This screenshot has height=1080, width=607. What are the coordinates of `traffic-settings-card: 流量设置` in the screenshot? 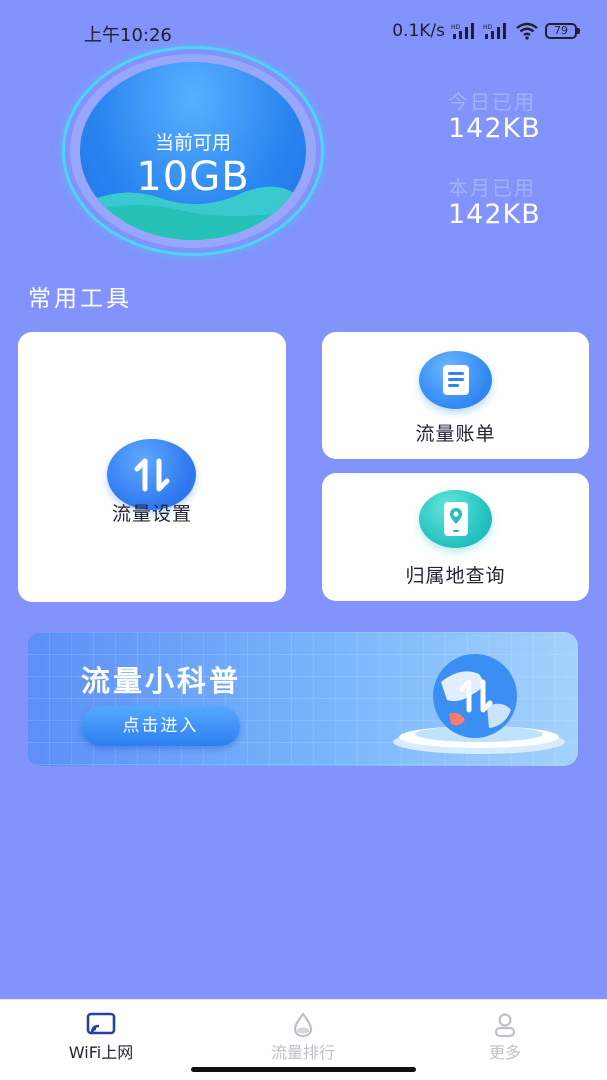 It's located at (152, 467).